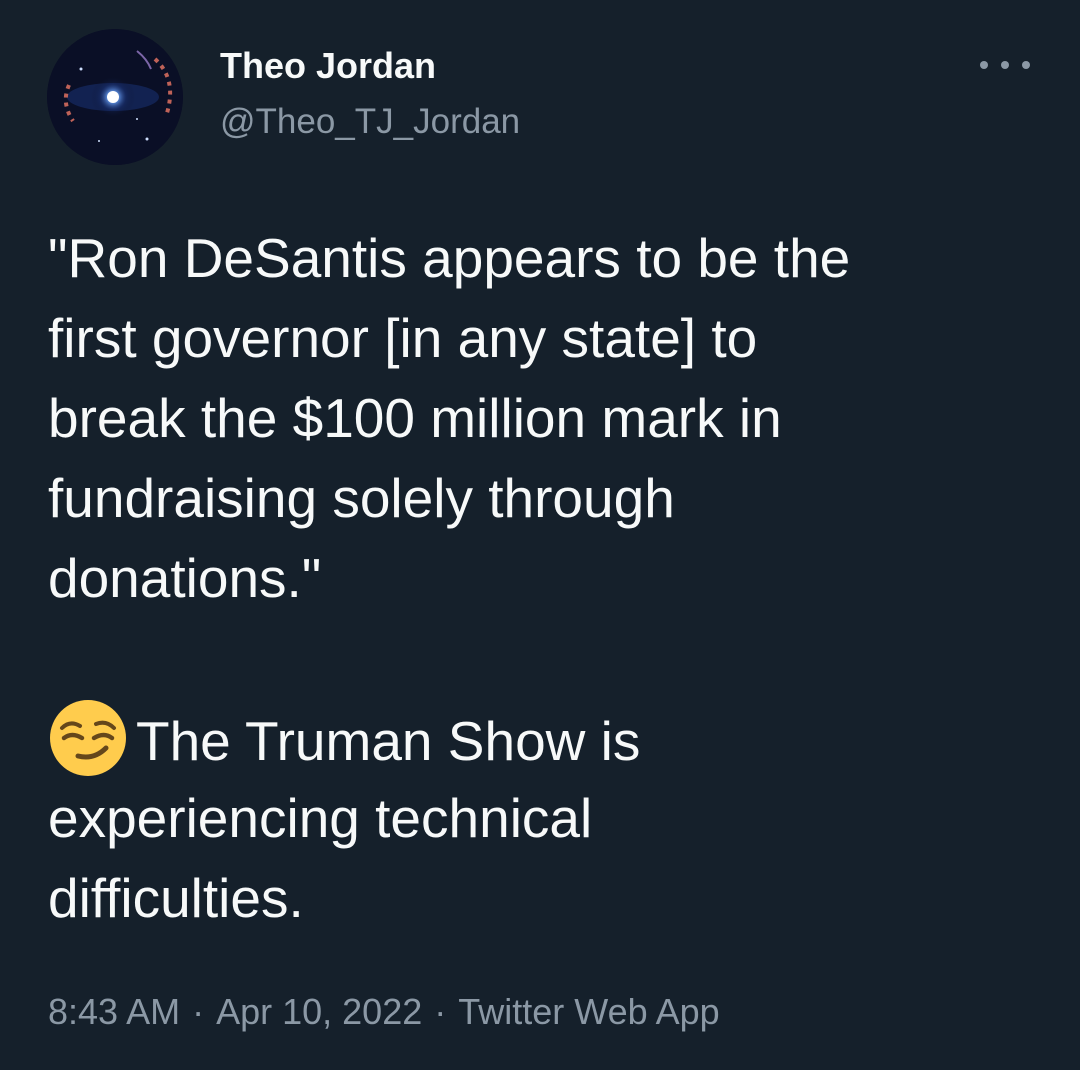  Describe the element at coordinates (114, 1011) in the screenshot. I see `tweet-time: 8:43 AM` at that location.